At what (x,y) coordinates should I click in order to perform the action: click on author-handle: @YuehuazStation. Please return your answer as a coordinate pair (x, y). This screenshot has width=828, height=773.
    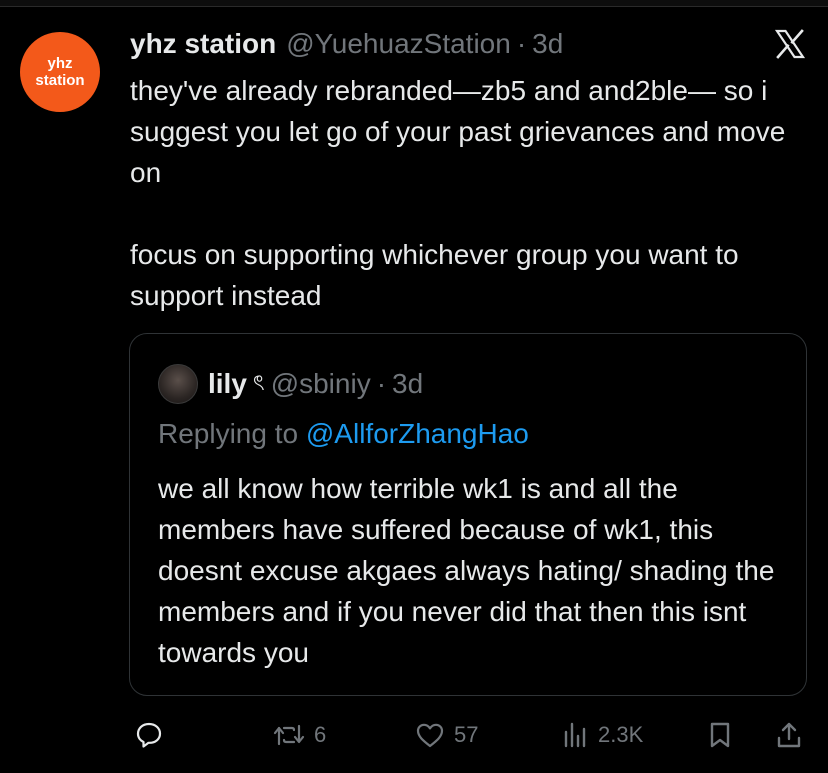
    Looking at the image, I should click on (398, 44).